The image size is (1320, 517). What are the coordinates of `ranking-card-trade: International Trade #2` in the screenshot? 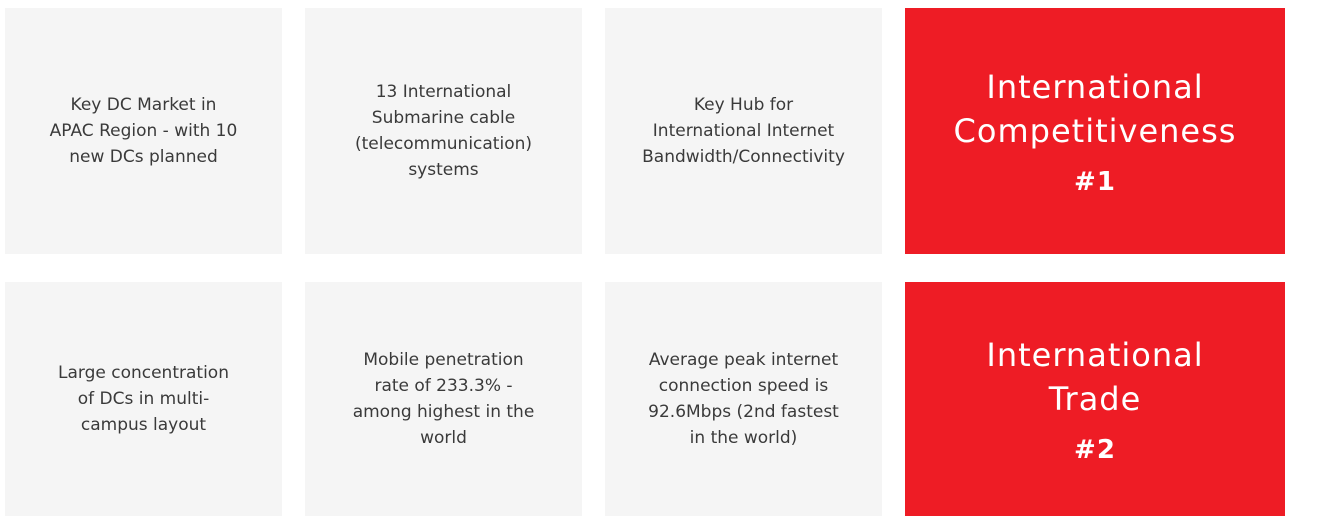 It's located at (1095, 399).